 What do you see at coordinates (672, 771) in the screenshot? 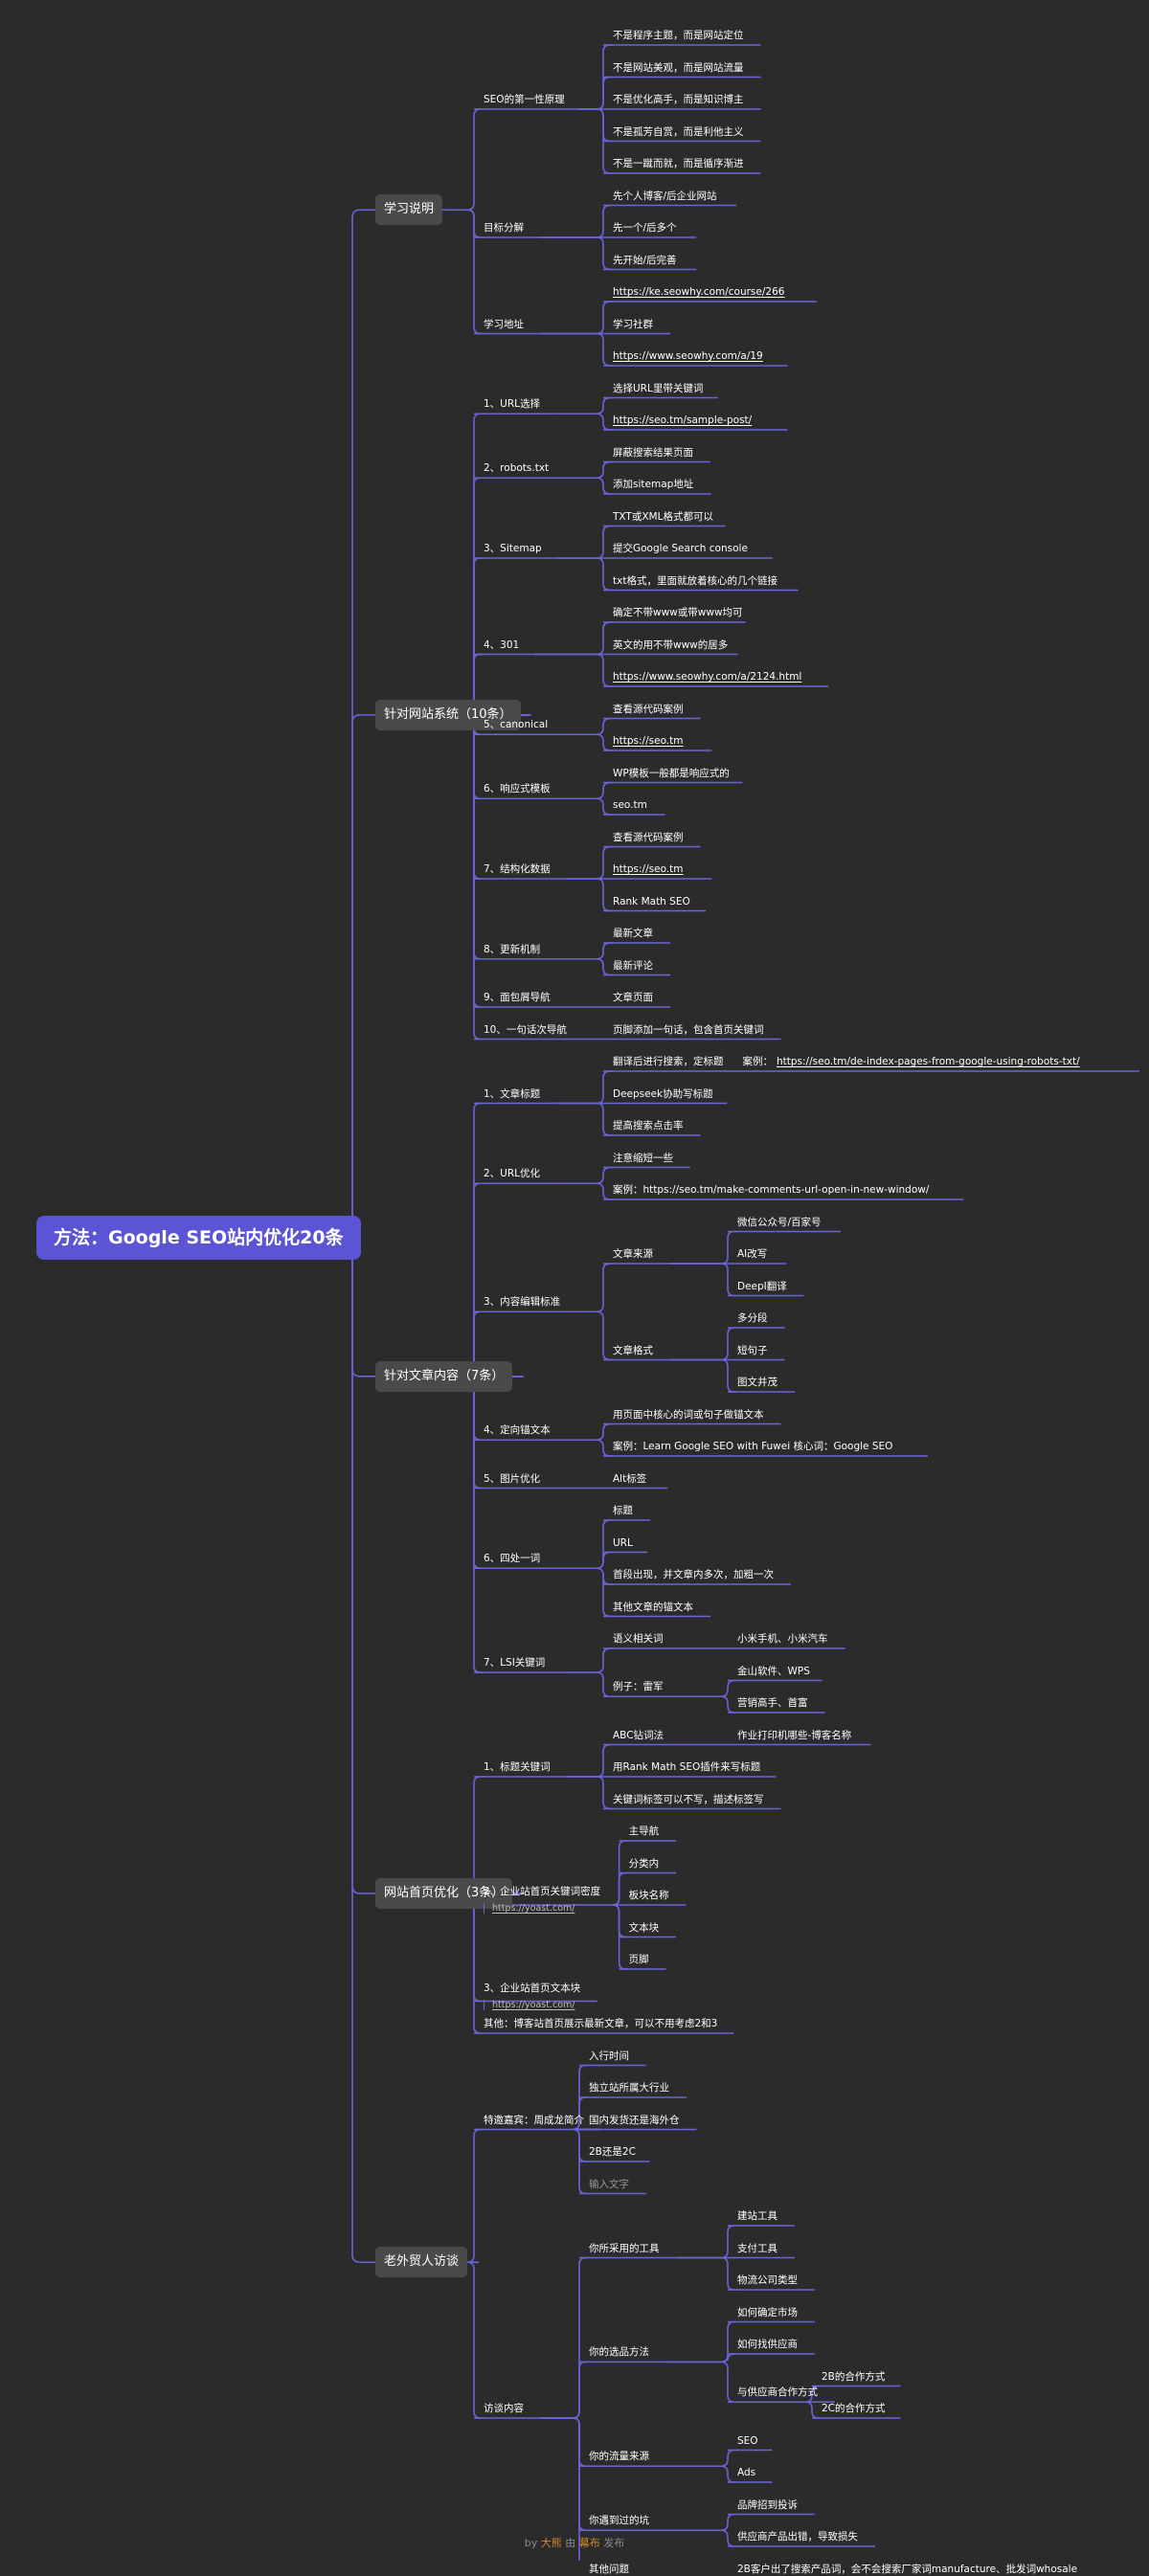
I see `mind-map-node: WP模板一般都是响应式的` at bounding box center [672, 771].